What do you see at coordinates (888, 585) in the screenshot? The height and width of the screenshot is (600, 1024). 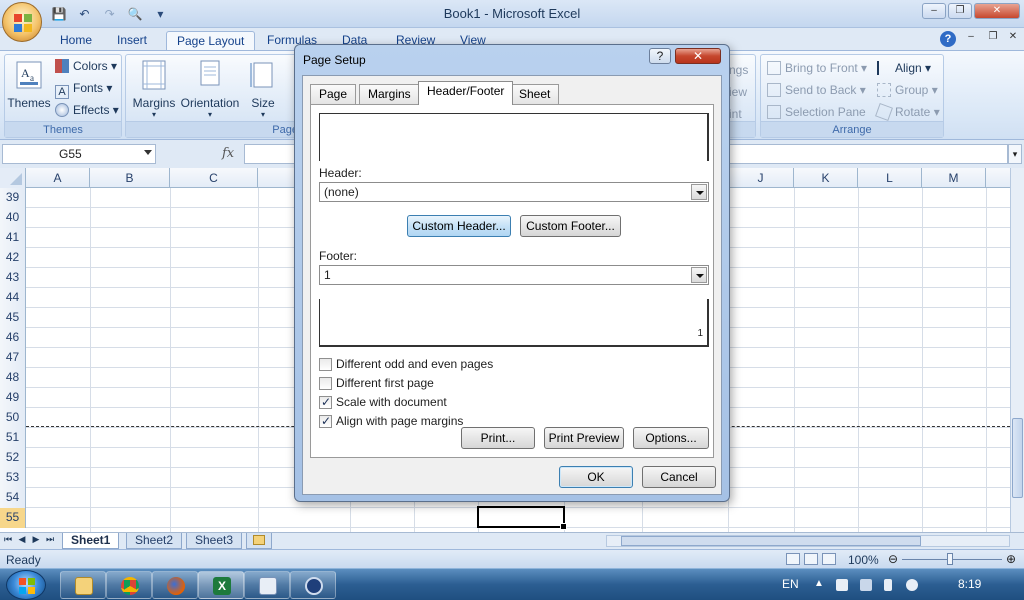 I see `battery-icon` at bounding box center [888, 585].